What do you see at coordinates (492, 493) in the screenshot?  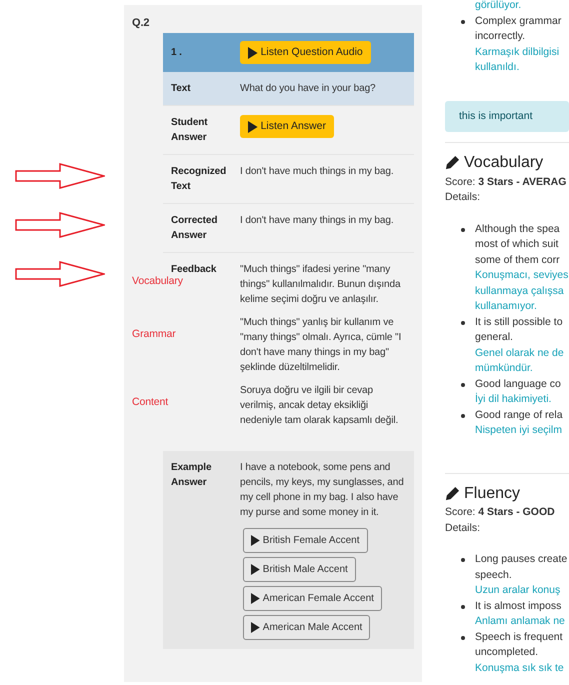 I see `section-title: Fluency` at bounding box center [492, 493].